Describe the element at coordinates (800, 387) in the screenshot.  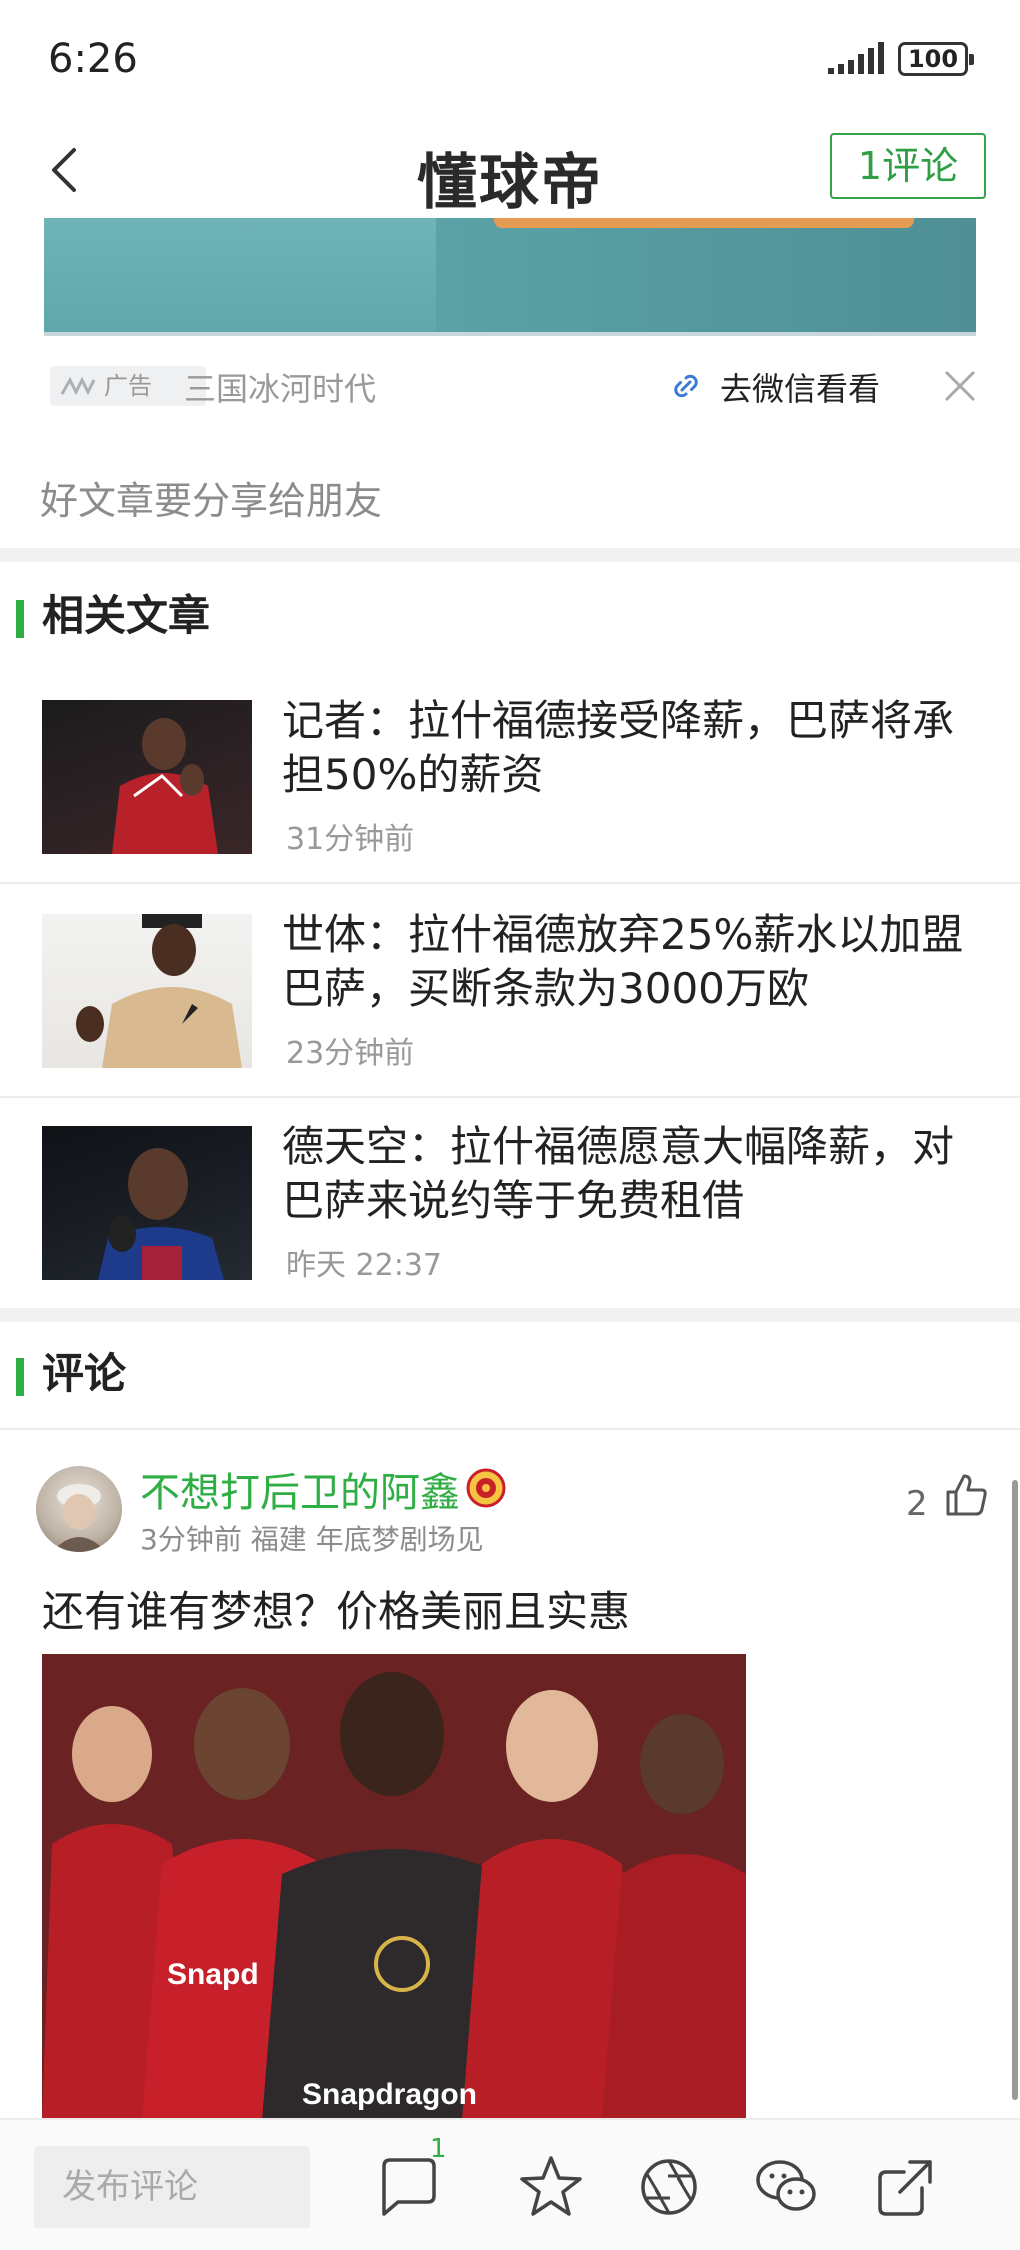
I see `ad-wechat-link: 去微信看看` at that location.